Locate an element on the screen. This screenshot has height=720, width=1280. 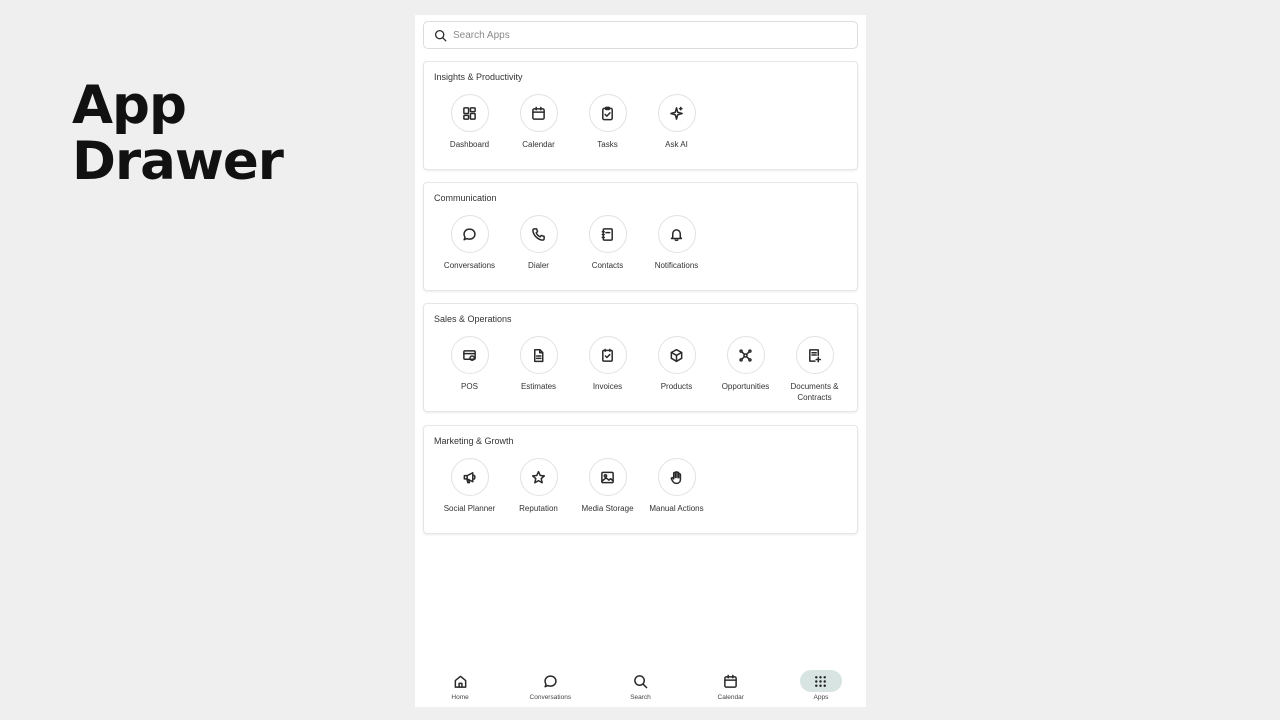
section-title: Insights & Productivity is located at coordinates (478, 77).